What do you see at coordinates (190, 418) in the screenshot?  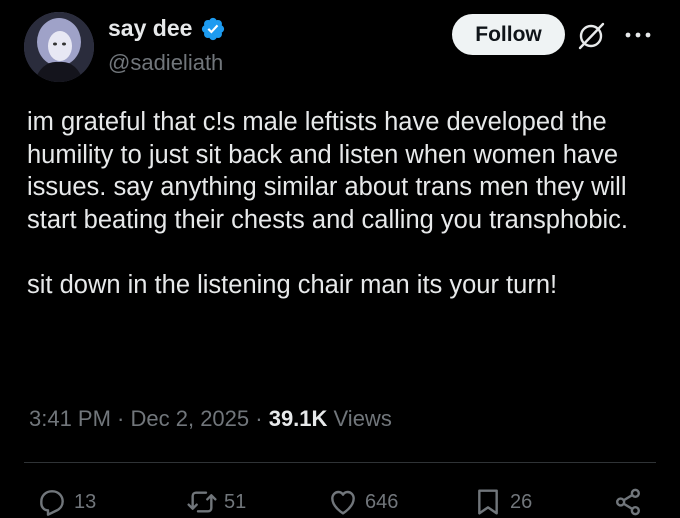 I see `tweet-date: Dec 2, 2025` at bounding box center [190, 418].